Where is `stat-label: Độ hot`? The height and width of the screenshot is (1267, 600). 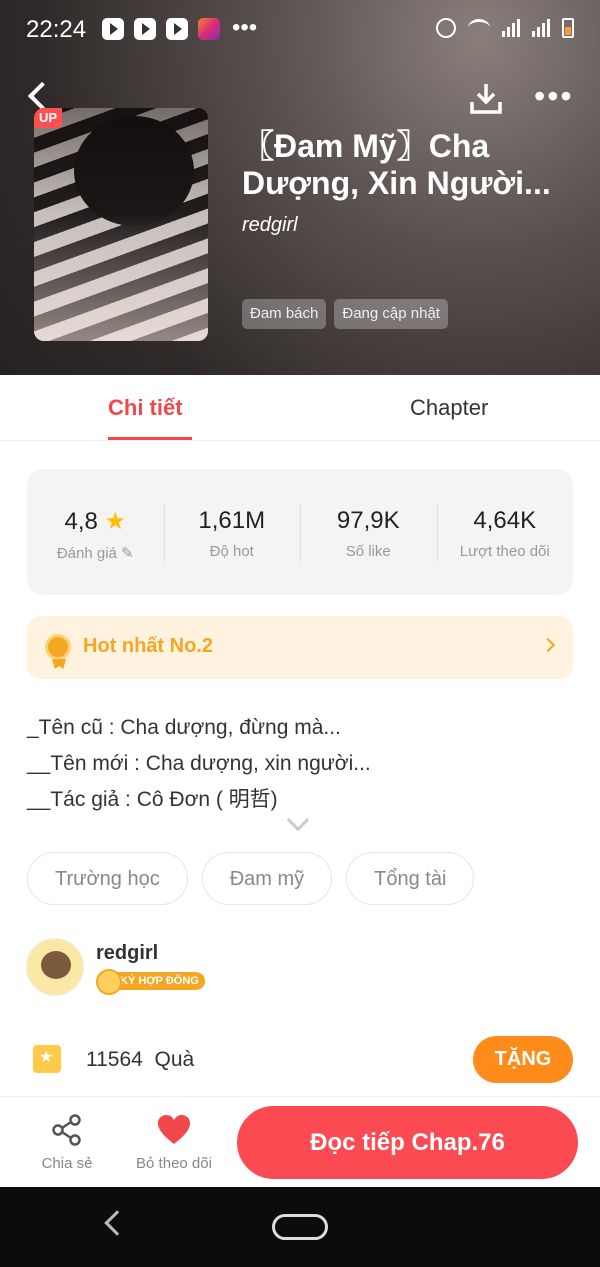
stat-label: Độ hot is located at coordinates (231, 551).